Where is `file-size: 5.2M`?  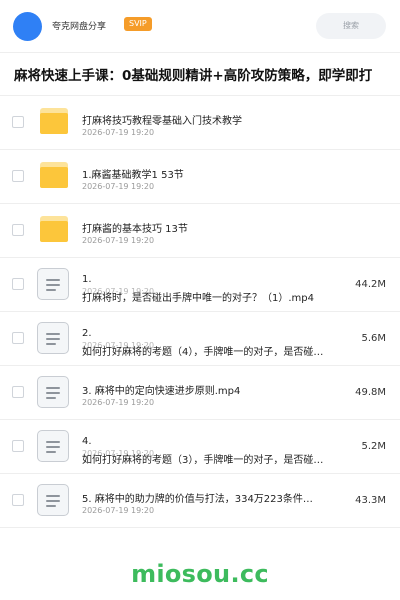
file-size: 5.2M is located at coordinates (373, 446).